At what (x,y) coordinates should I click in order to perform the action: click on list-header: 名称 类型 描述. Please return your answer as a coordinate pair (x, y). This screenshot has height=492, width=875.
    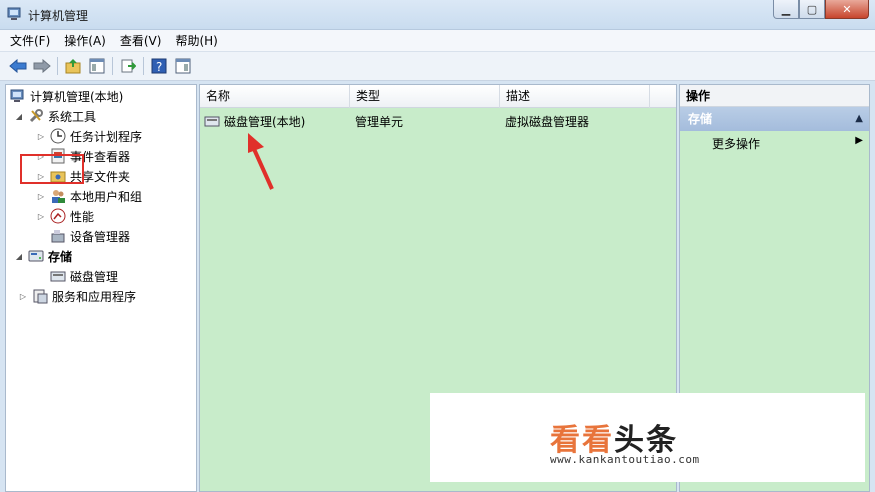
    Looking at the image, I should click on (438, 96).